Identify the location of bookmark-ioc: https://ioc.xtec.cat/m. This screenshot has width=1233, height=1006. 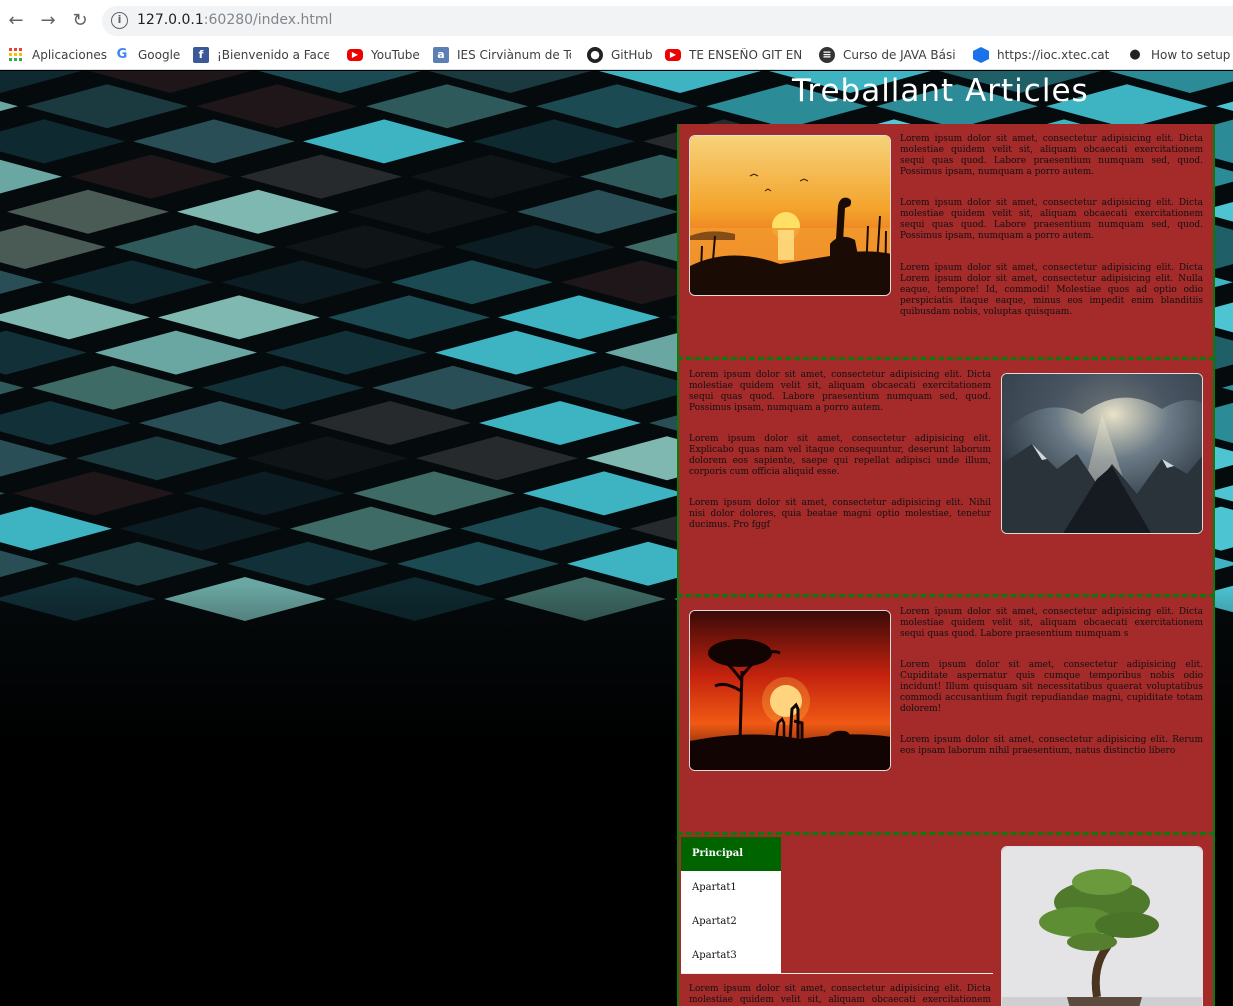
(1041, 55).